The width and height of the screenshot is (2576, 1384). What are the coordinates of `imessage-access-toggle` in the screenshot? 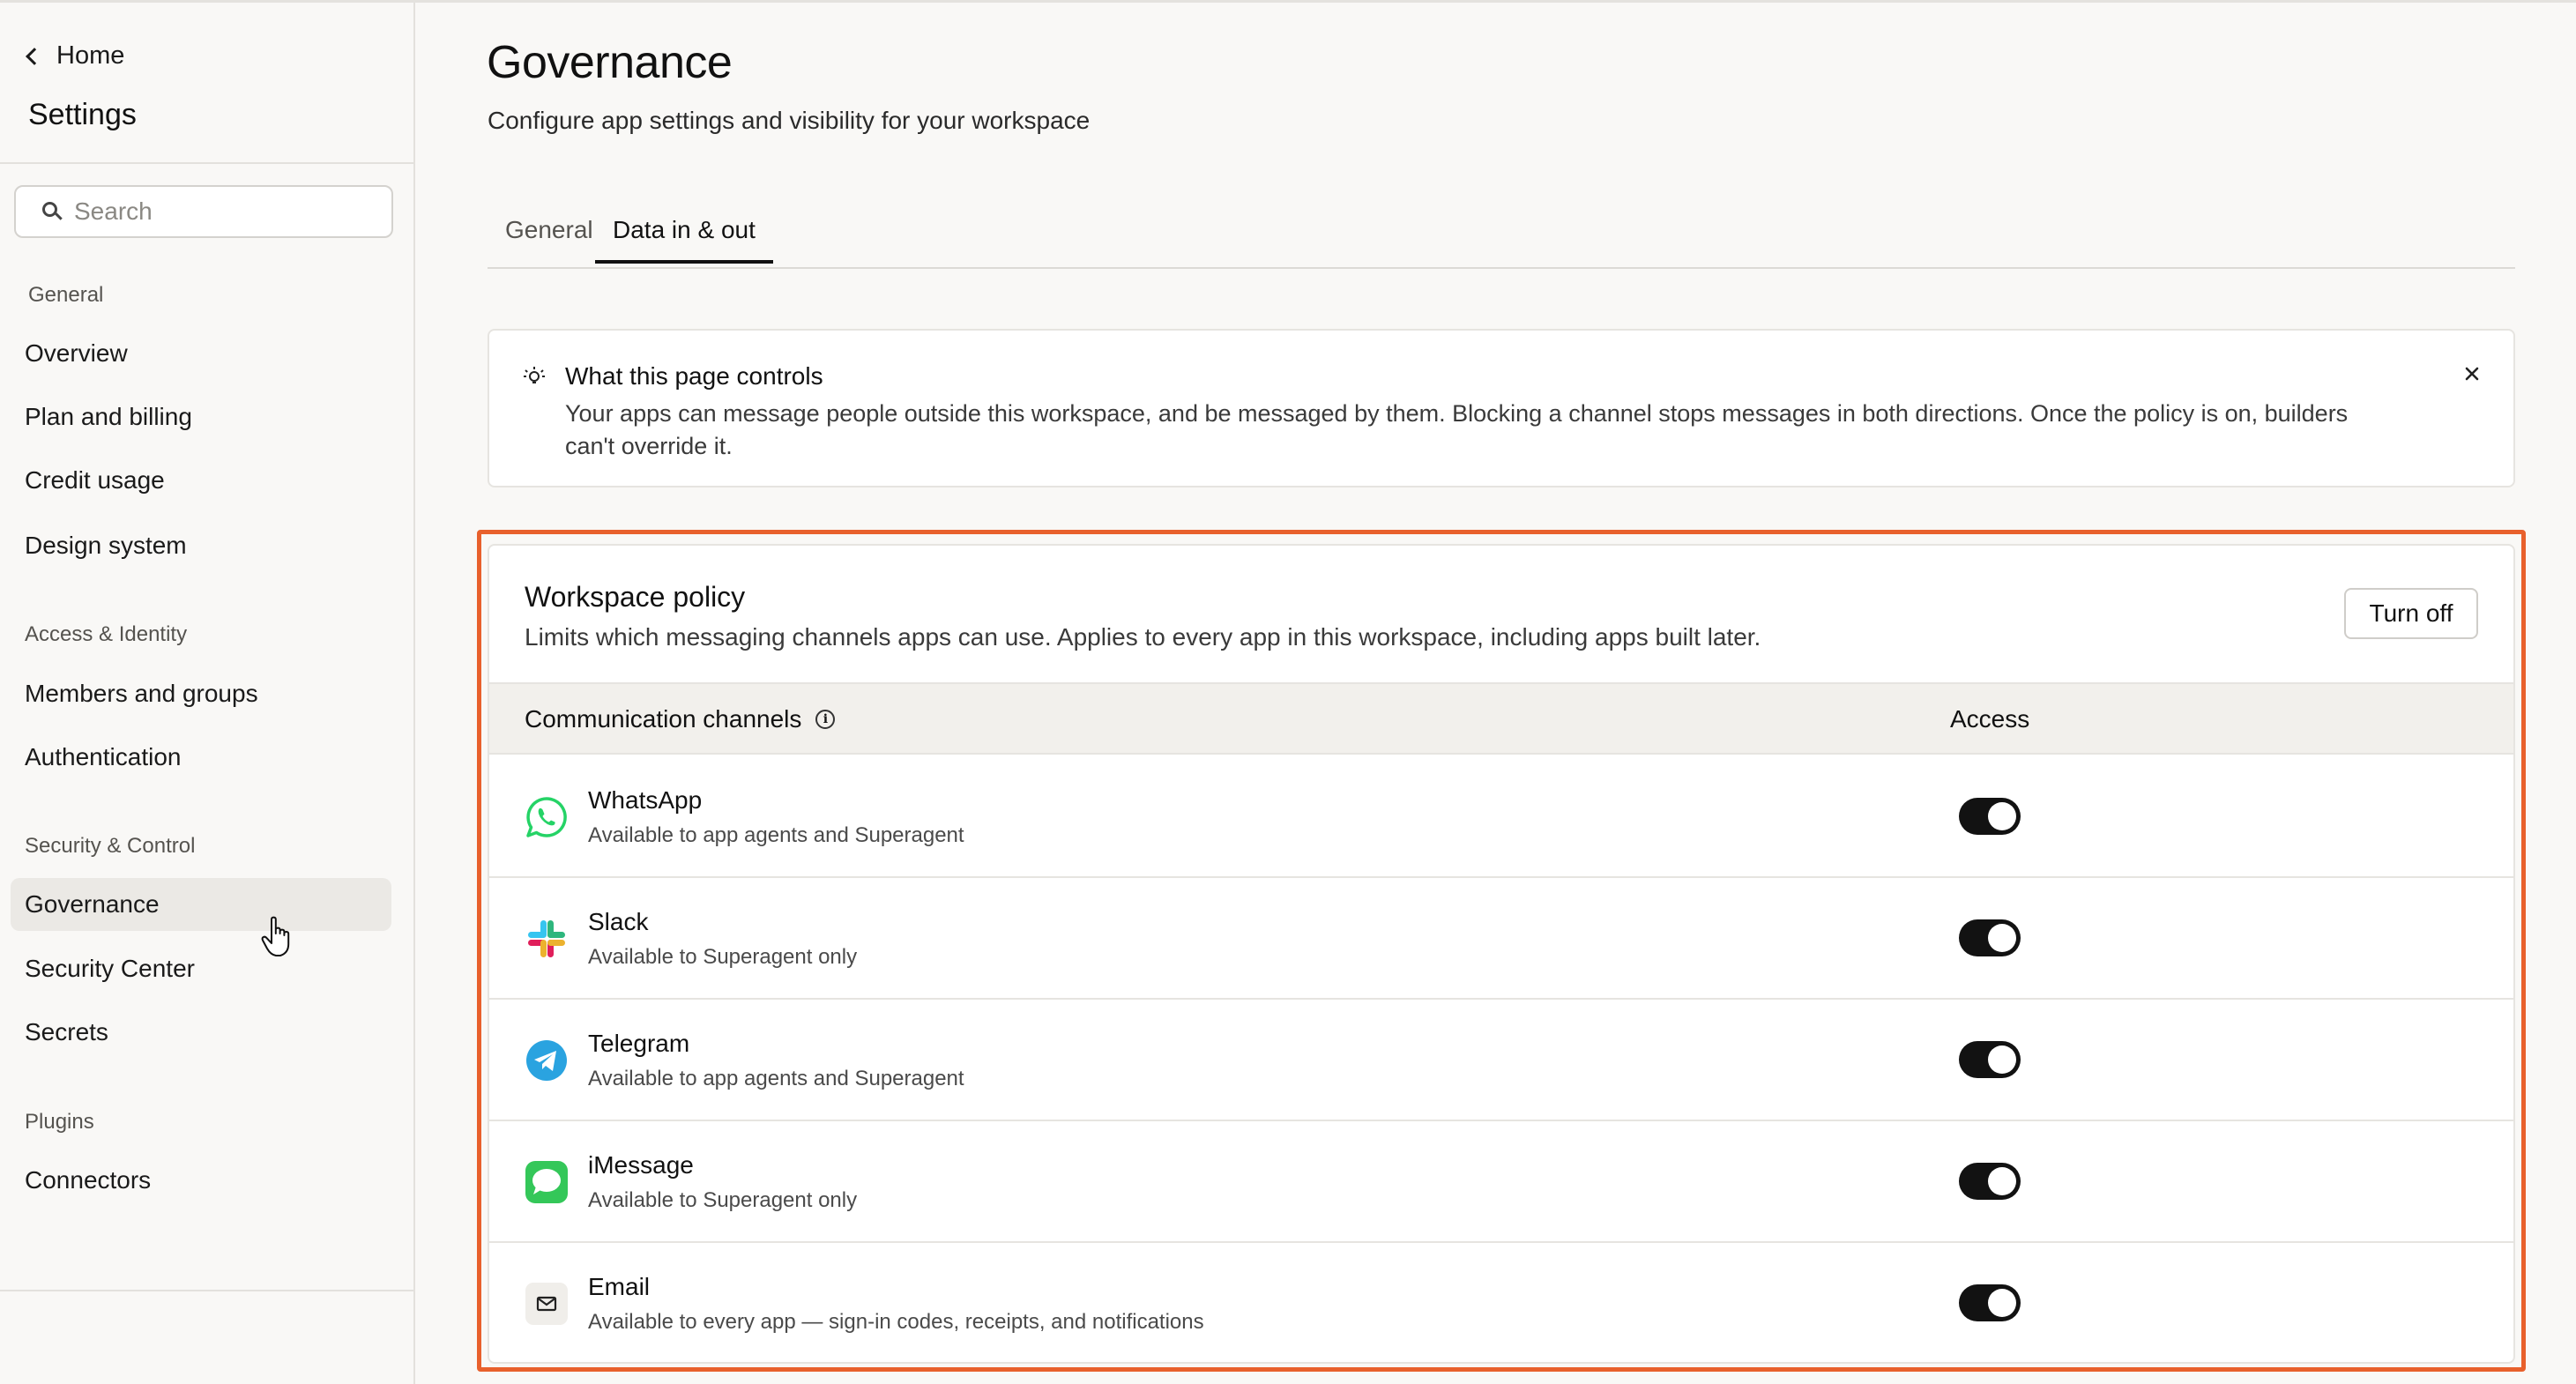 It's located at (1990, 1182).